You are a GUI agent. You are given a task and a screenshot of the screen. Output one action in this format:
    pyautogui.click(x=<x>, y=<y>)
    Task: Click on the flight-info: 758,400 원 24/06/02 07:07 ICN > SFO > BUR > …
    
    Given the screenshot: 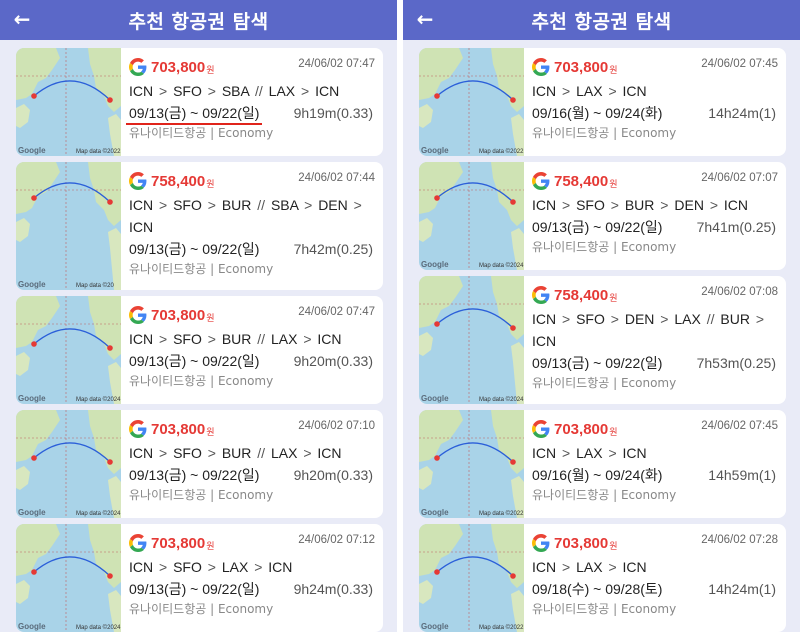 What is the action you would take?
    pyautogui.click(x=655, y=216)
    